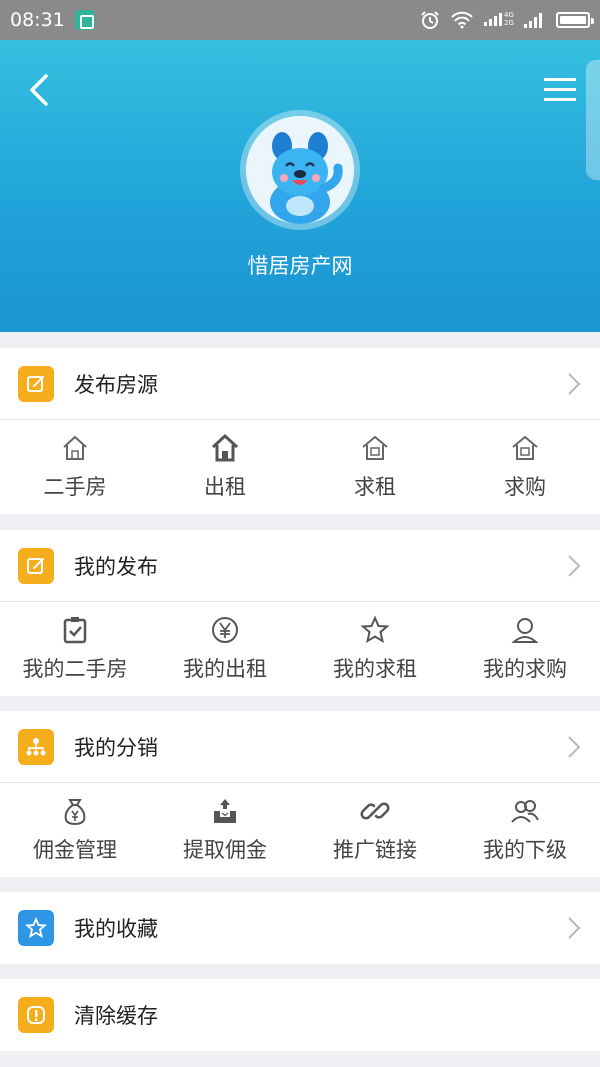 The height and width of the screenshot is (1067, 600). Describe the element at coordinates (75, 630) in the screenshot. I see `clipboard-check-icon` at that location.